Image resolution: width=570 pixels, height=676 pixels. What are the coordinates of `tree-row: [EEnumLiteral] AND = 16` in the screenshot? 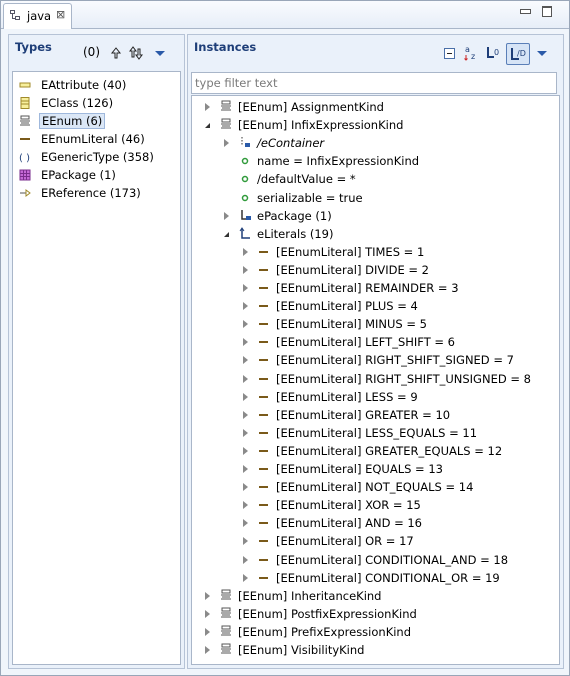 It's located at (374, 523).